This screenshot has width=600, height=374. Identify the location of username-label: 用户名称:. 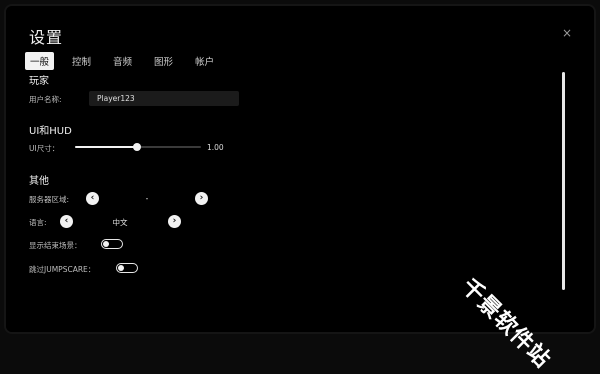
(45, 99).